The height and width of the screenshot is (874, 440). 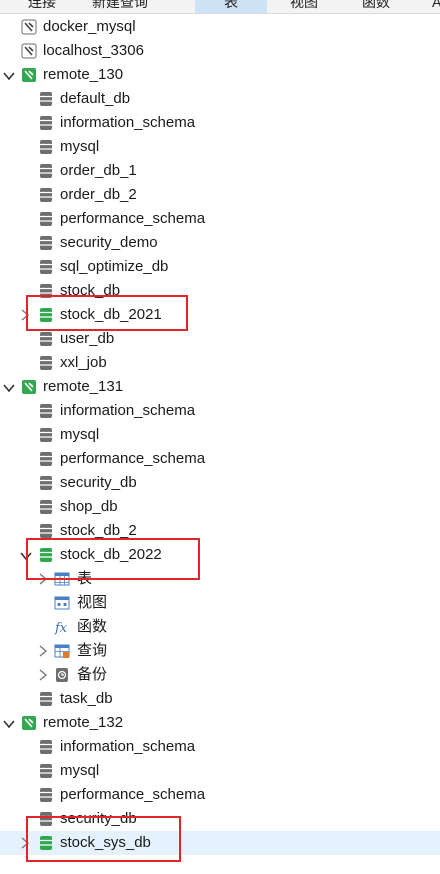 What do you see at coordinates (92, 626) in the screenshot?
I see `tree-item-label: 函数` at bounding box center [92, 626].